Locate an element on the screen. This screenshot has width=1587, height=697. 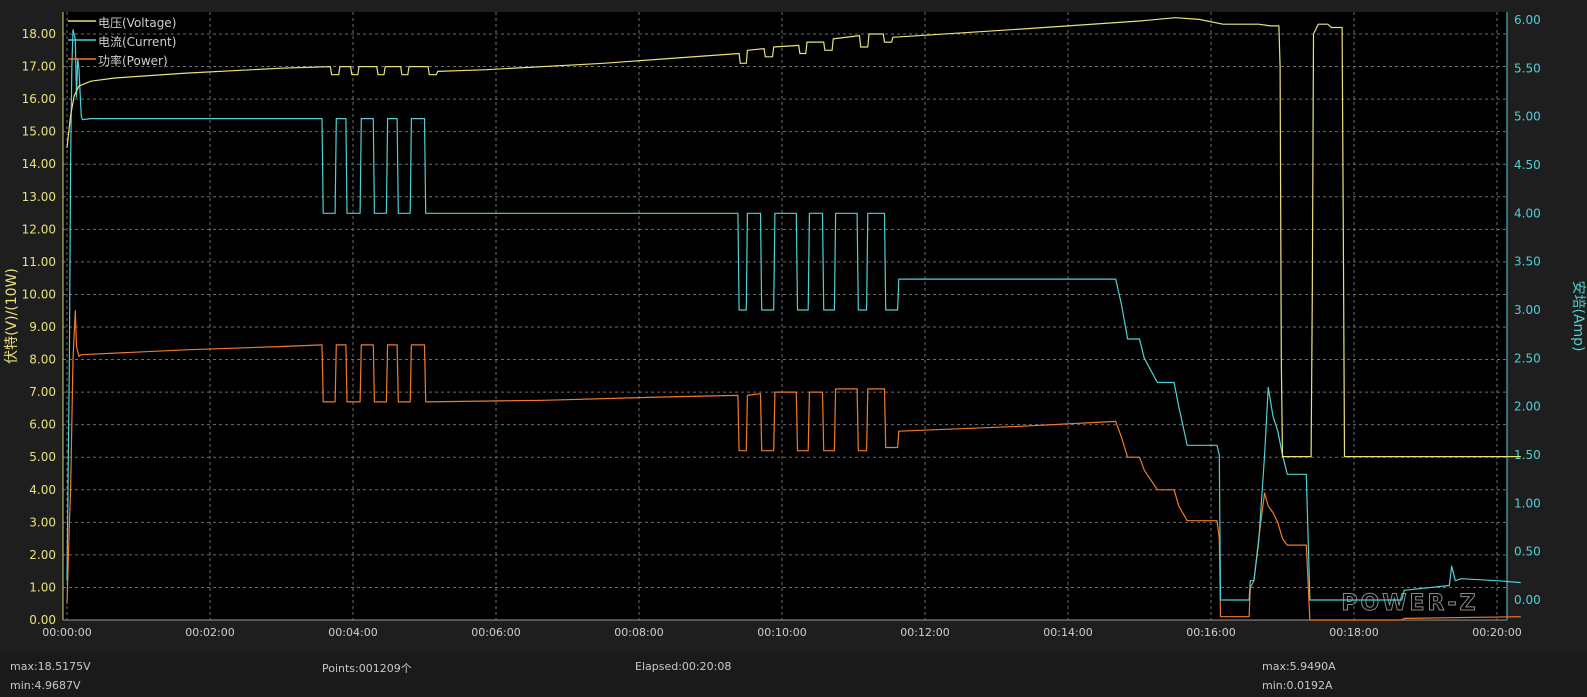
y-right-tick-label: 4.00 is located at coordinates (1527, 213).